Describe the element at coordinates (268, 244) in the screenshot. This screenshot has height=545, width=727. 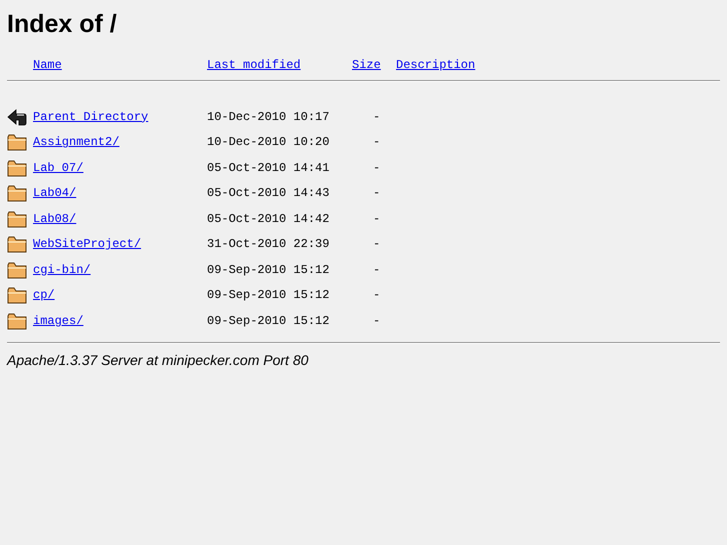
I see `modified-date: 31-Oct-2010 22:39` at that location.